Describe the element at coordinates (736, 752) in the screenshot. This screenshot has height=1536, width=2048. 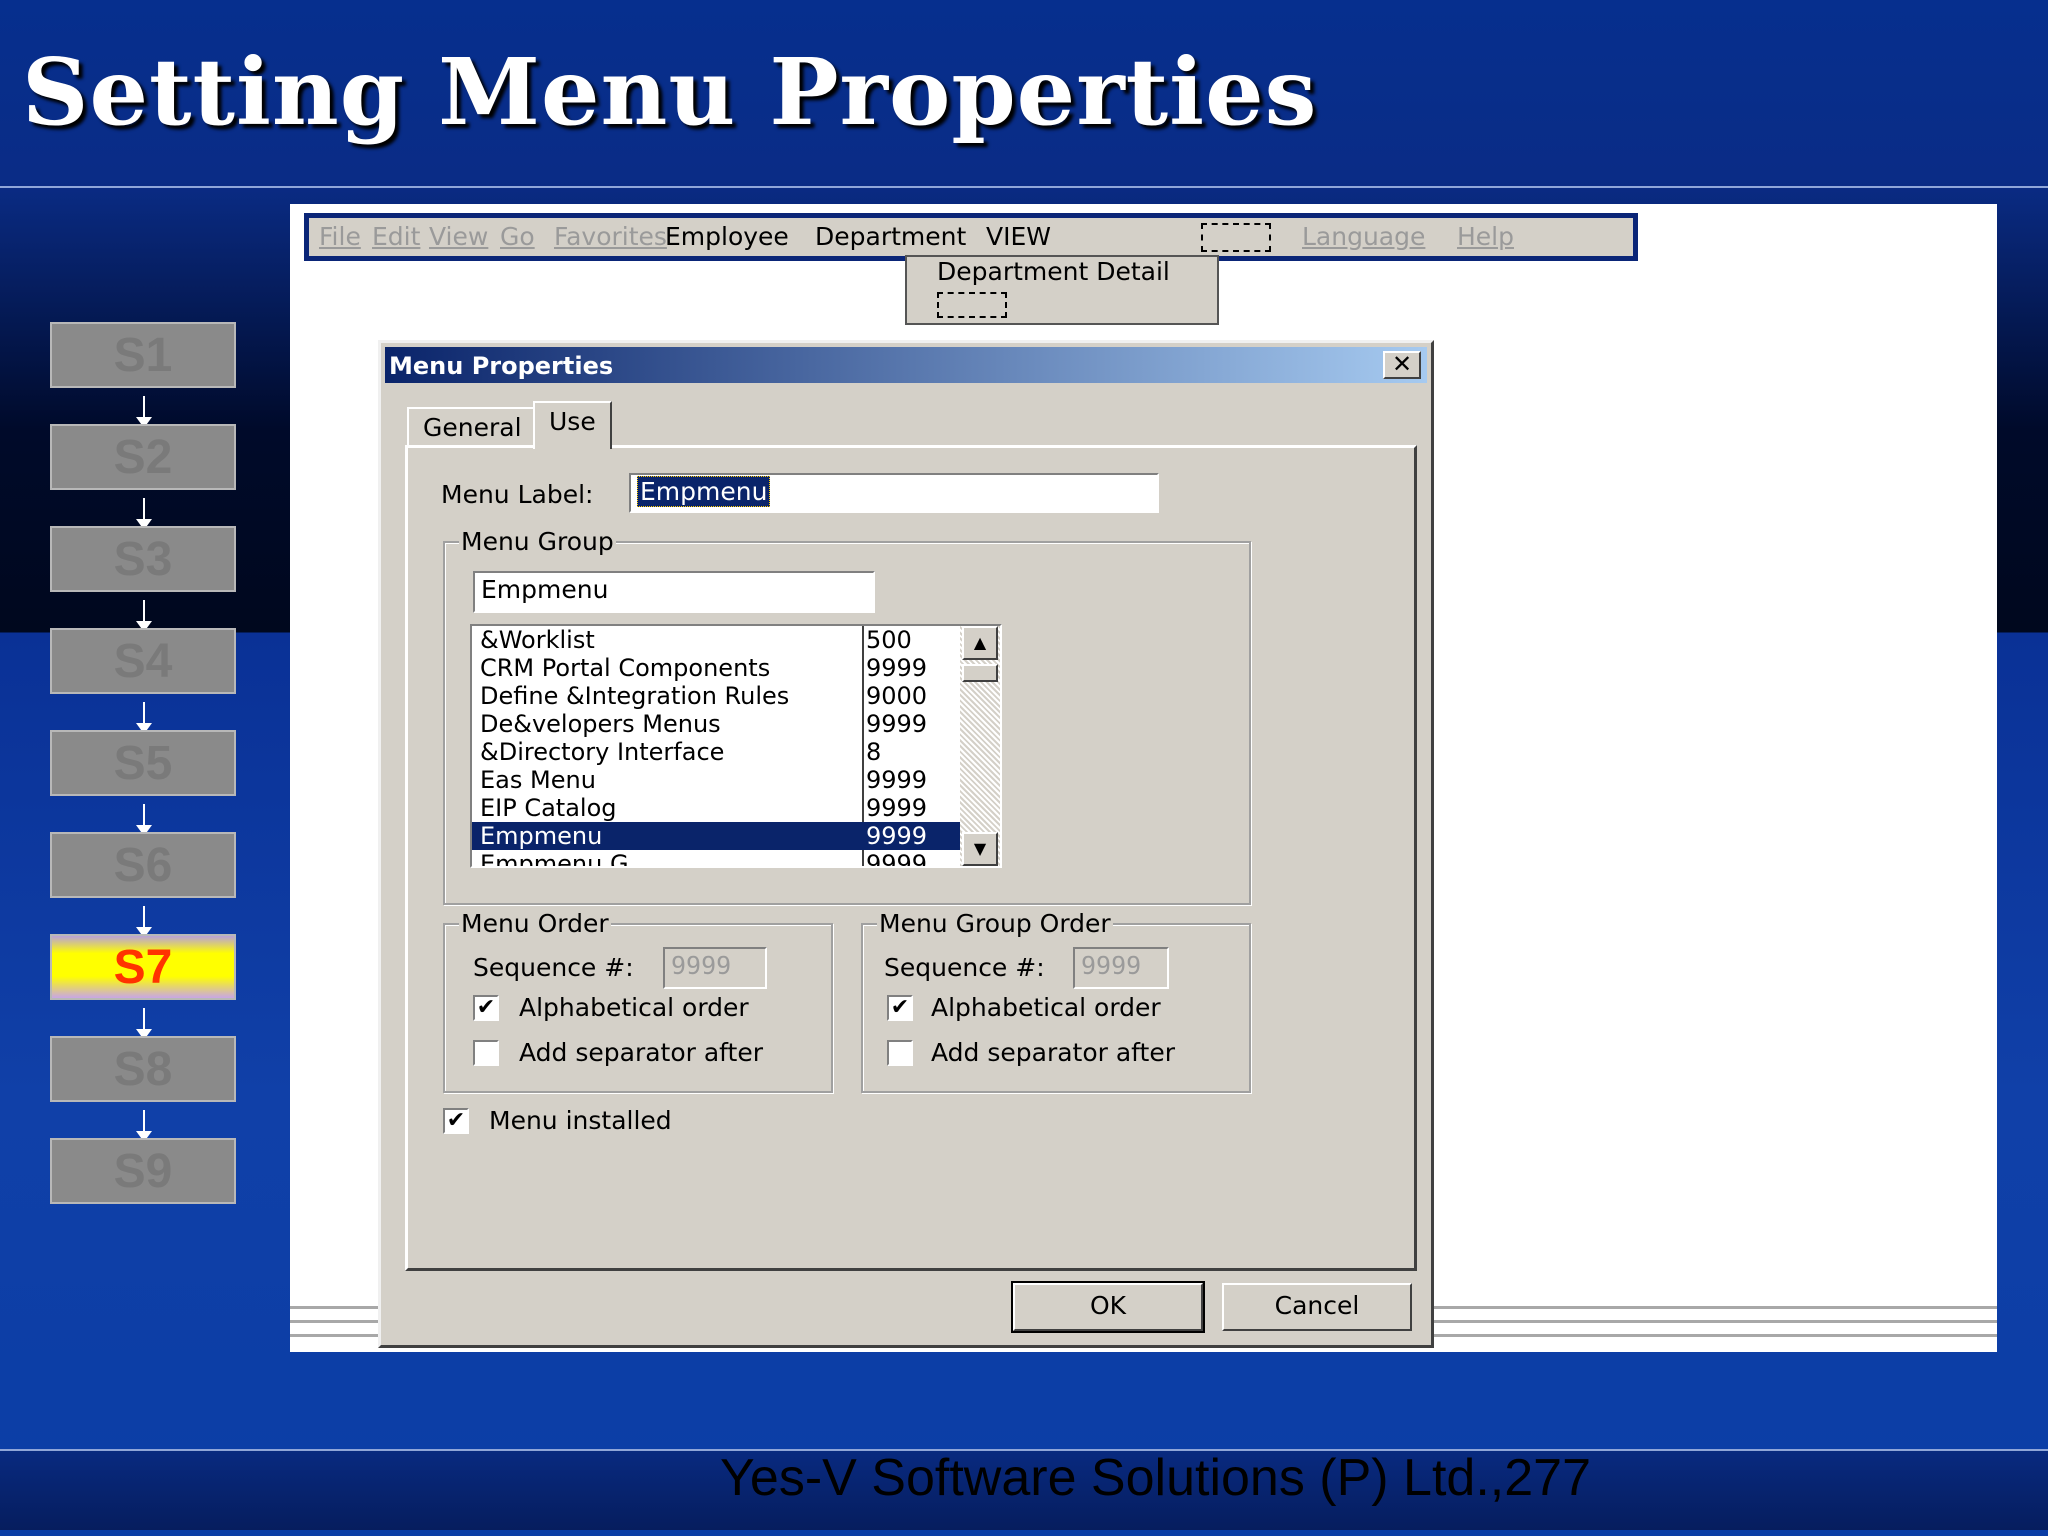
I see `list-item: &Directory Interface 8` at that location.